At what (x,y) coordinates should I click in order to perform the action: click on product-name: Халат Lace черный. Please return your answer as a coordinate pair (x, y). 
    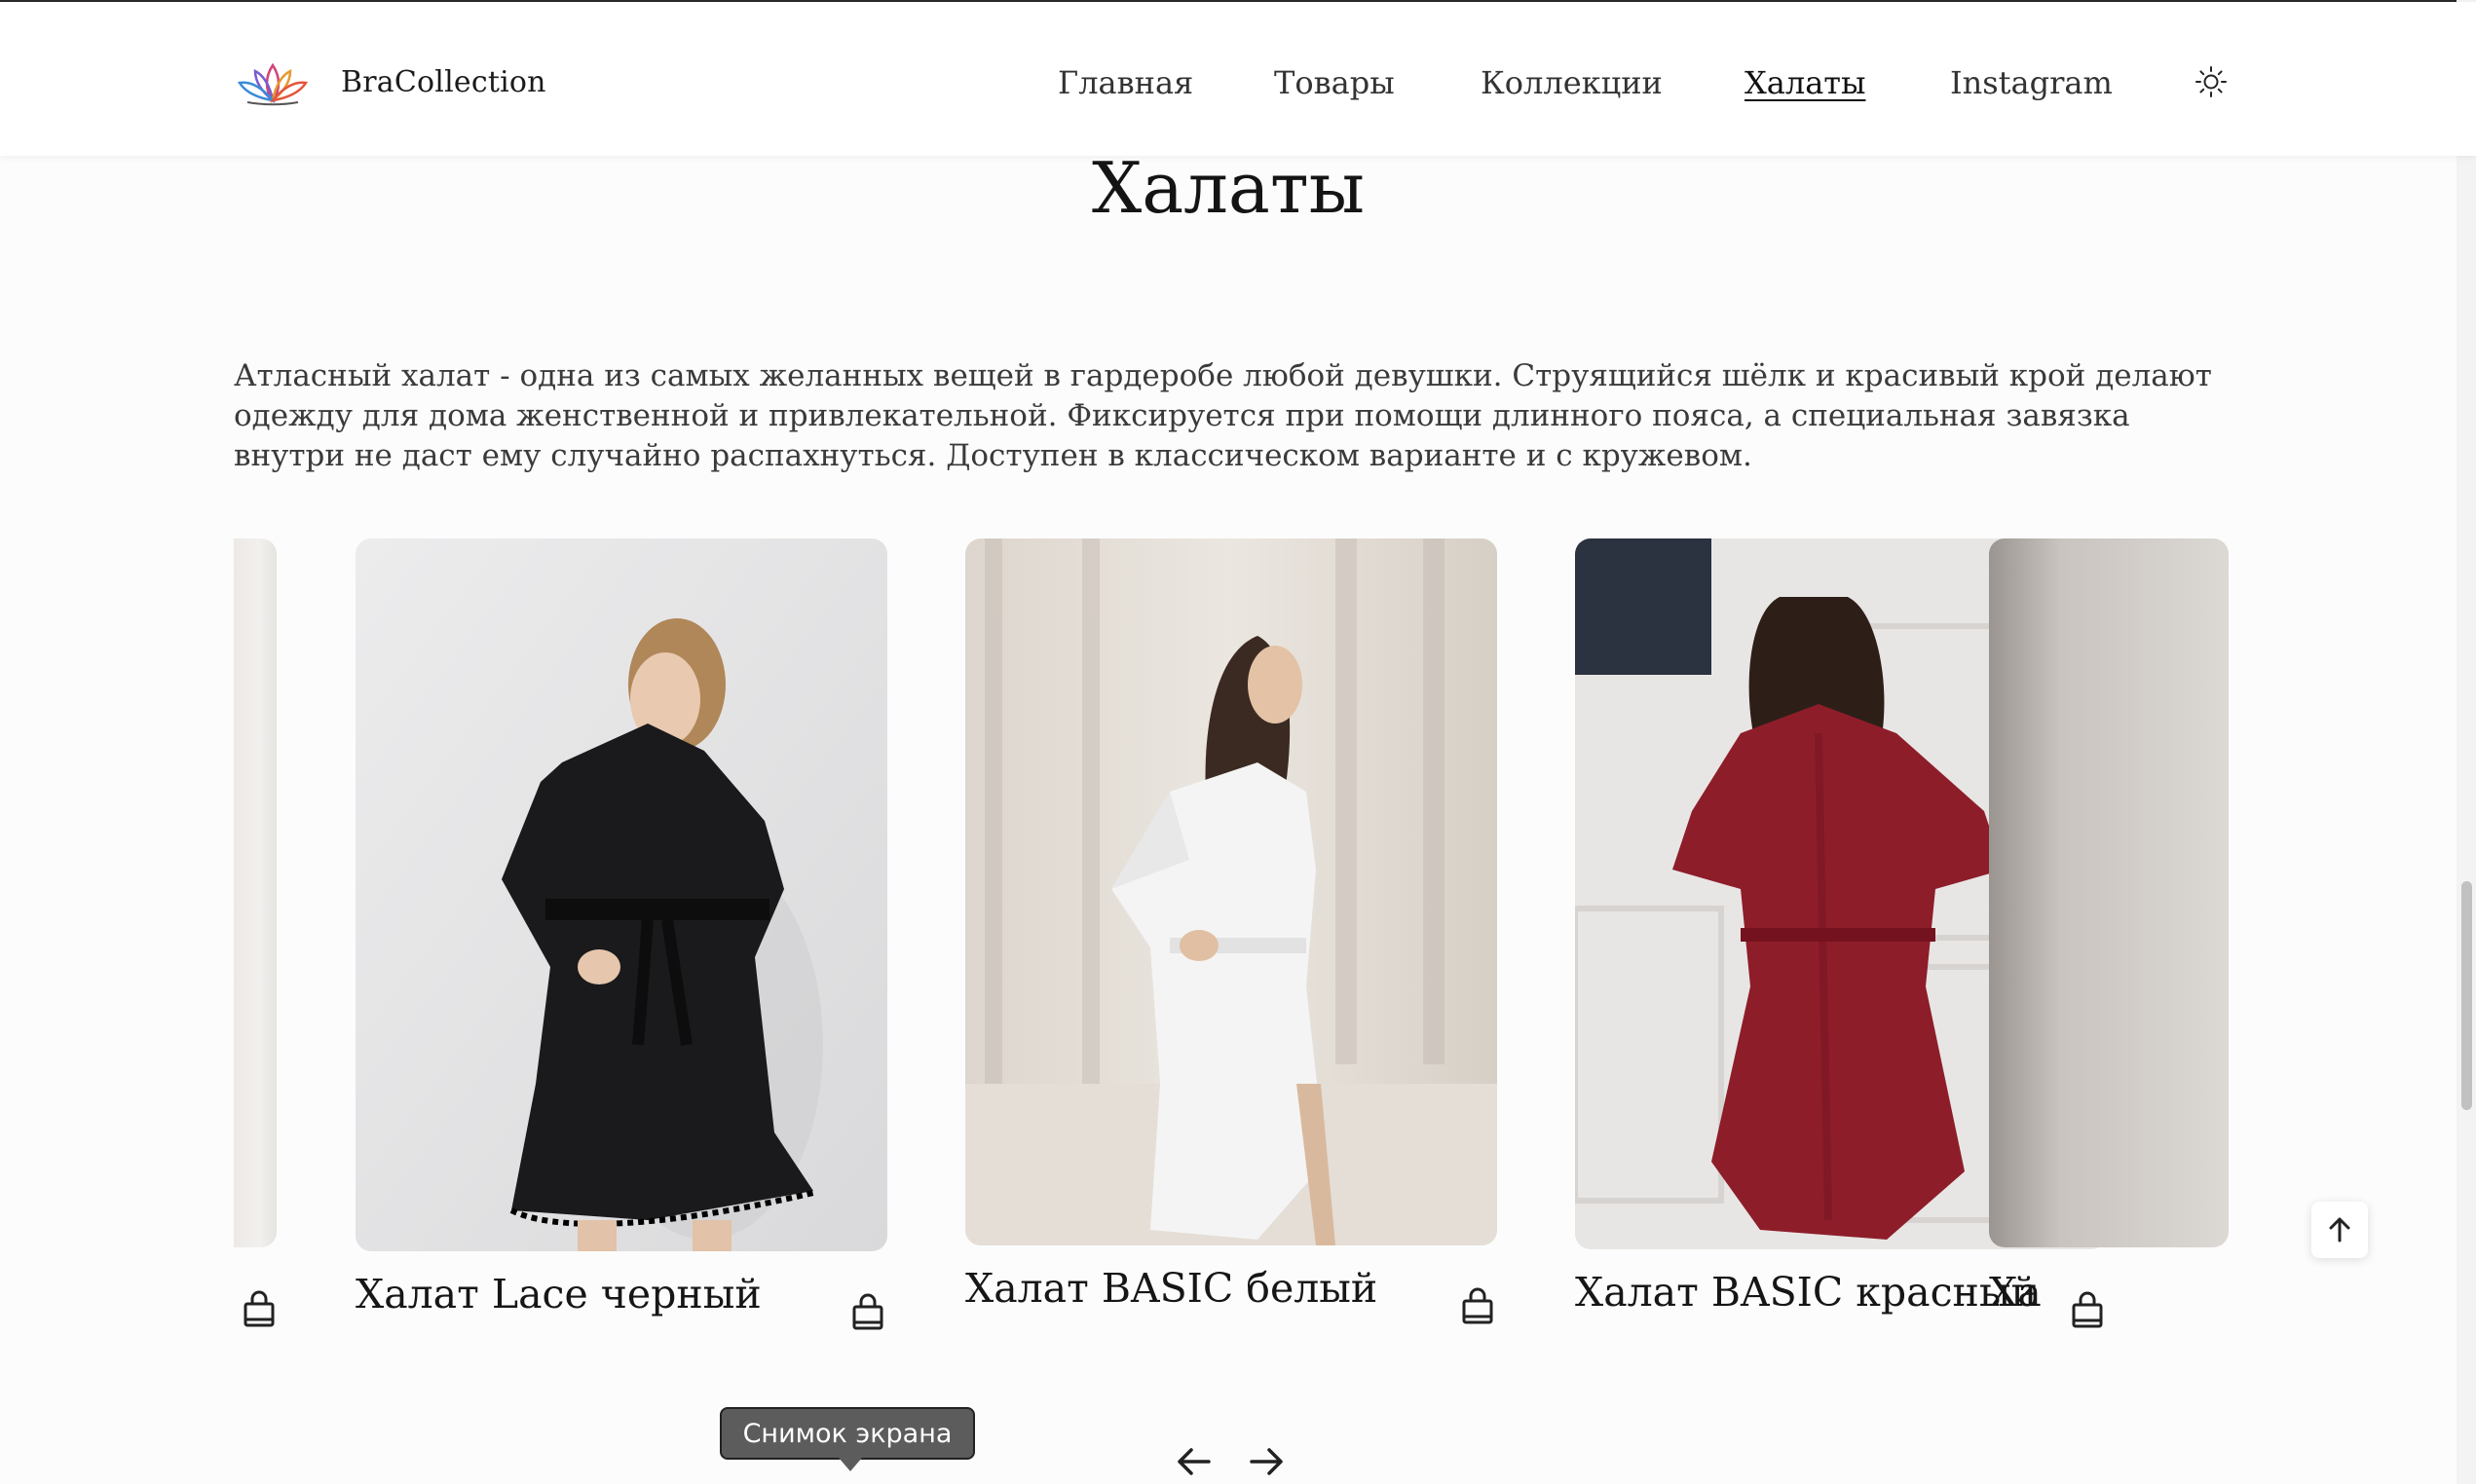
    Looking at the image, I should click on (559, 1294).